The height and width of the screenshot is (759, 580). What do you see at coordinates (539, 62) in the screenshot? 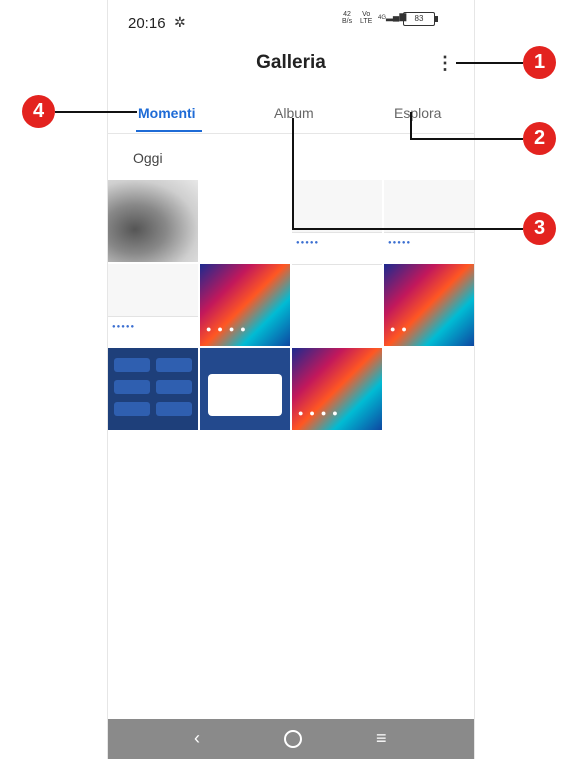
I see `callout-1: 1` at bounding box center [539, 62].